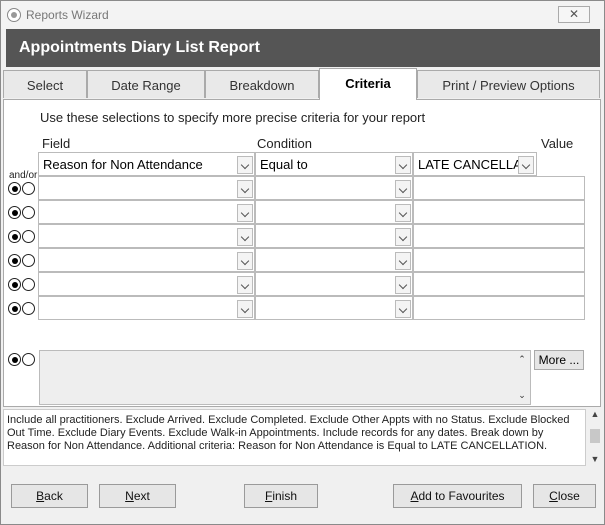 This screenshot has width=605, height=525. What do you see at coordinates (557, 143) in the screenshot?
I see `value-column-header: Value` at bounding box center [557, 143].